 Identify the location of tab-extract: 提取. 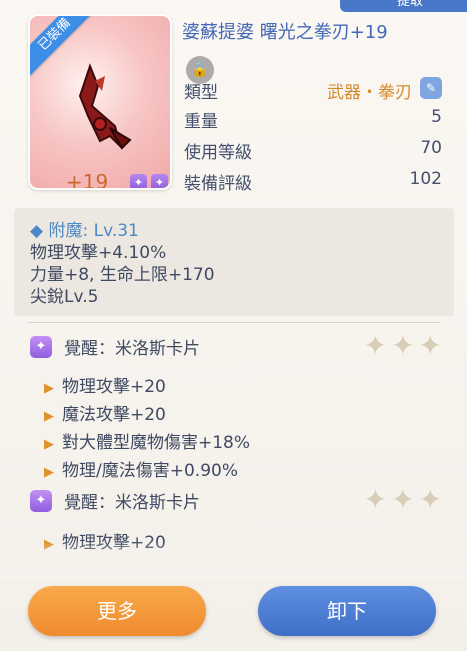
(403, 6).